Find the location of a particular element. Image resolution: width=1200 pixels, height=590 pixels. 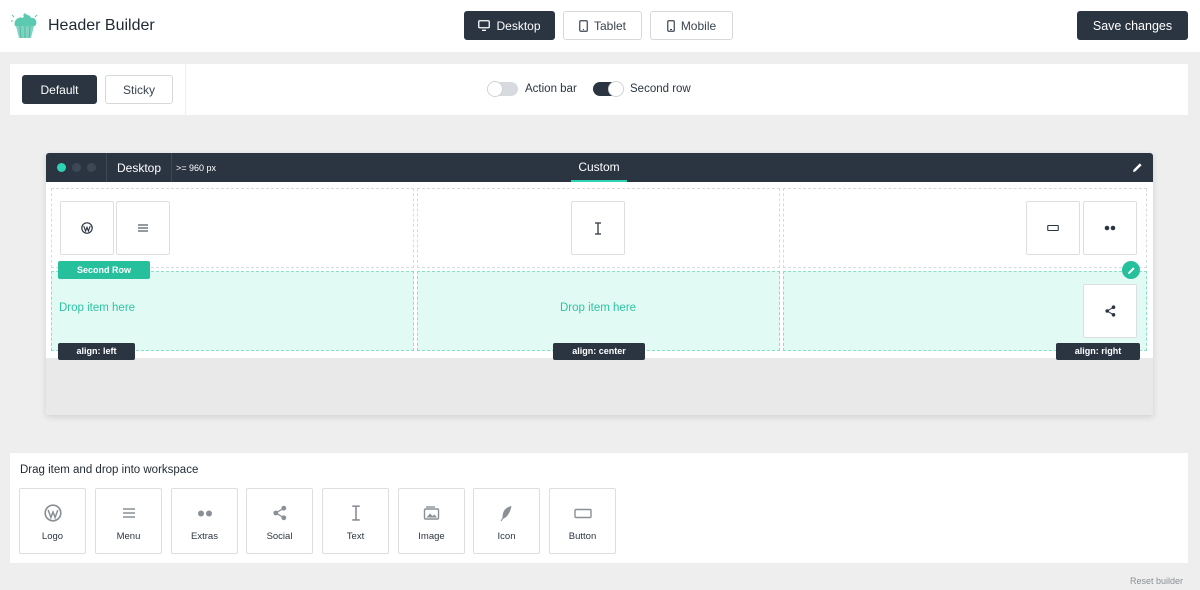

action-bar-toggle is located at coordinates (502, 89).